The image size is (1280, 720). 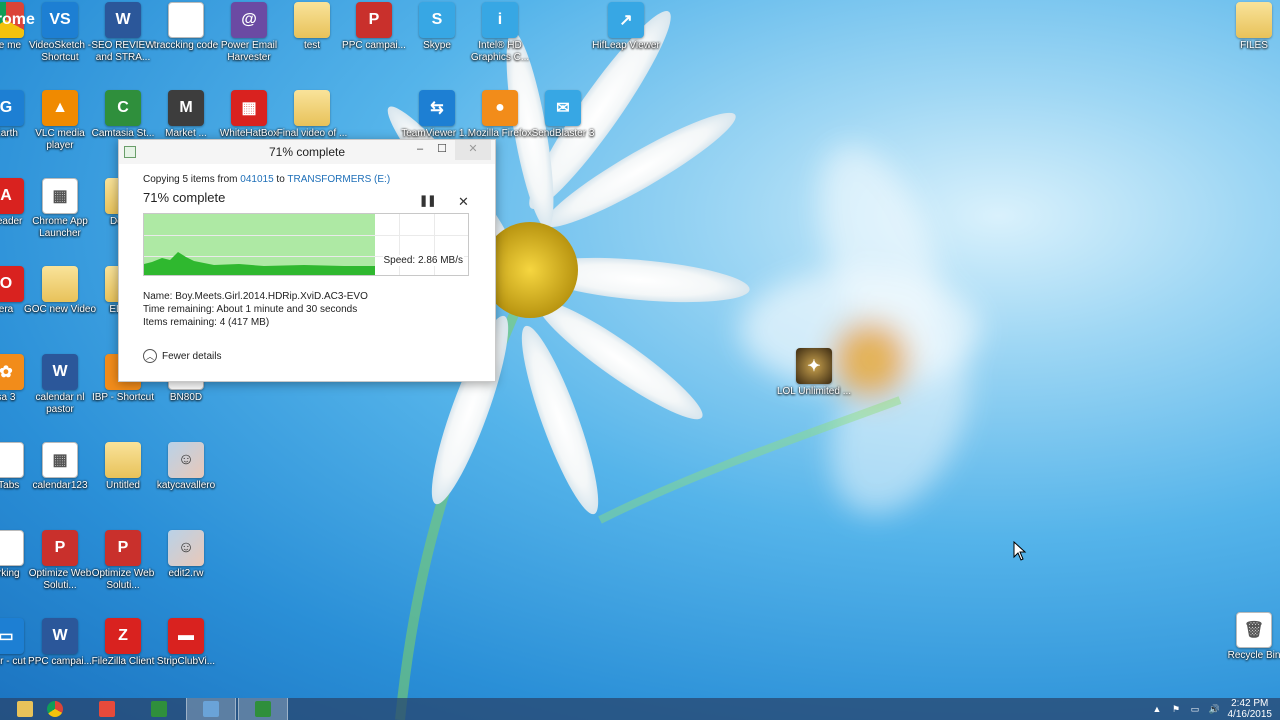 I want to click on desktop-icon-files: FILES, so click(x=1248, y=27).